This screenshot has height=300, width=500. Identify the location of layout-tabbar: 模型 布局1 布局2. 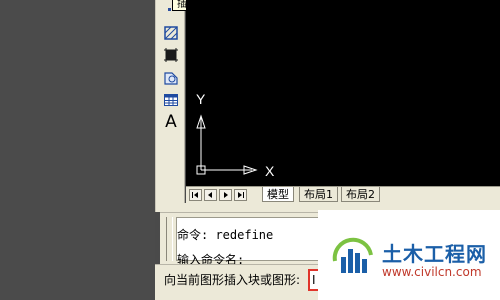
(343, 194).